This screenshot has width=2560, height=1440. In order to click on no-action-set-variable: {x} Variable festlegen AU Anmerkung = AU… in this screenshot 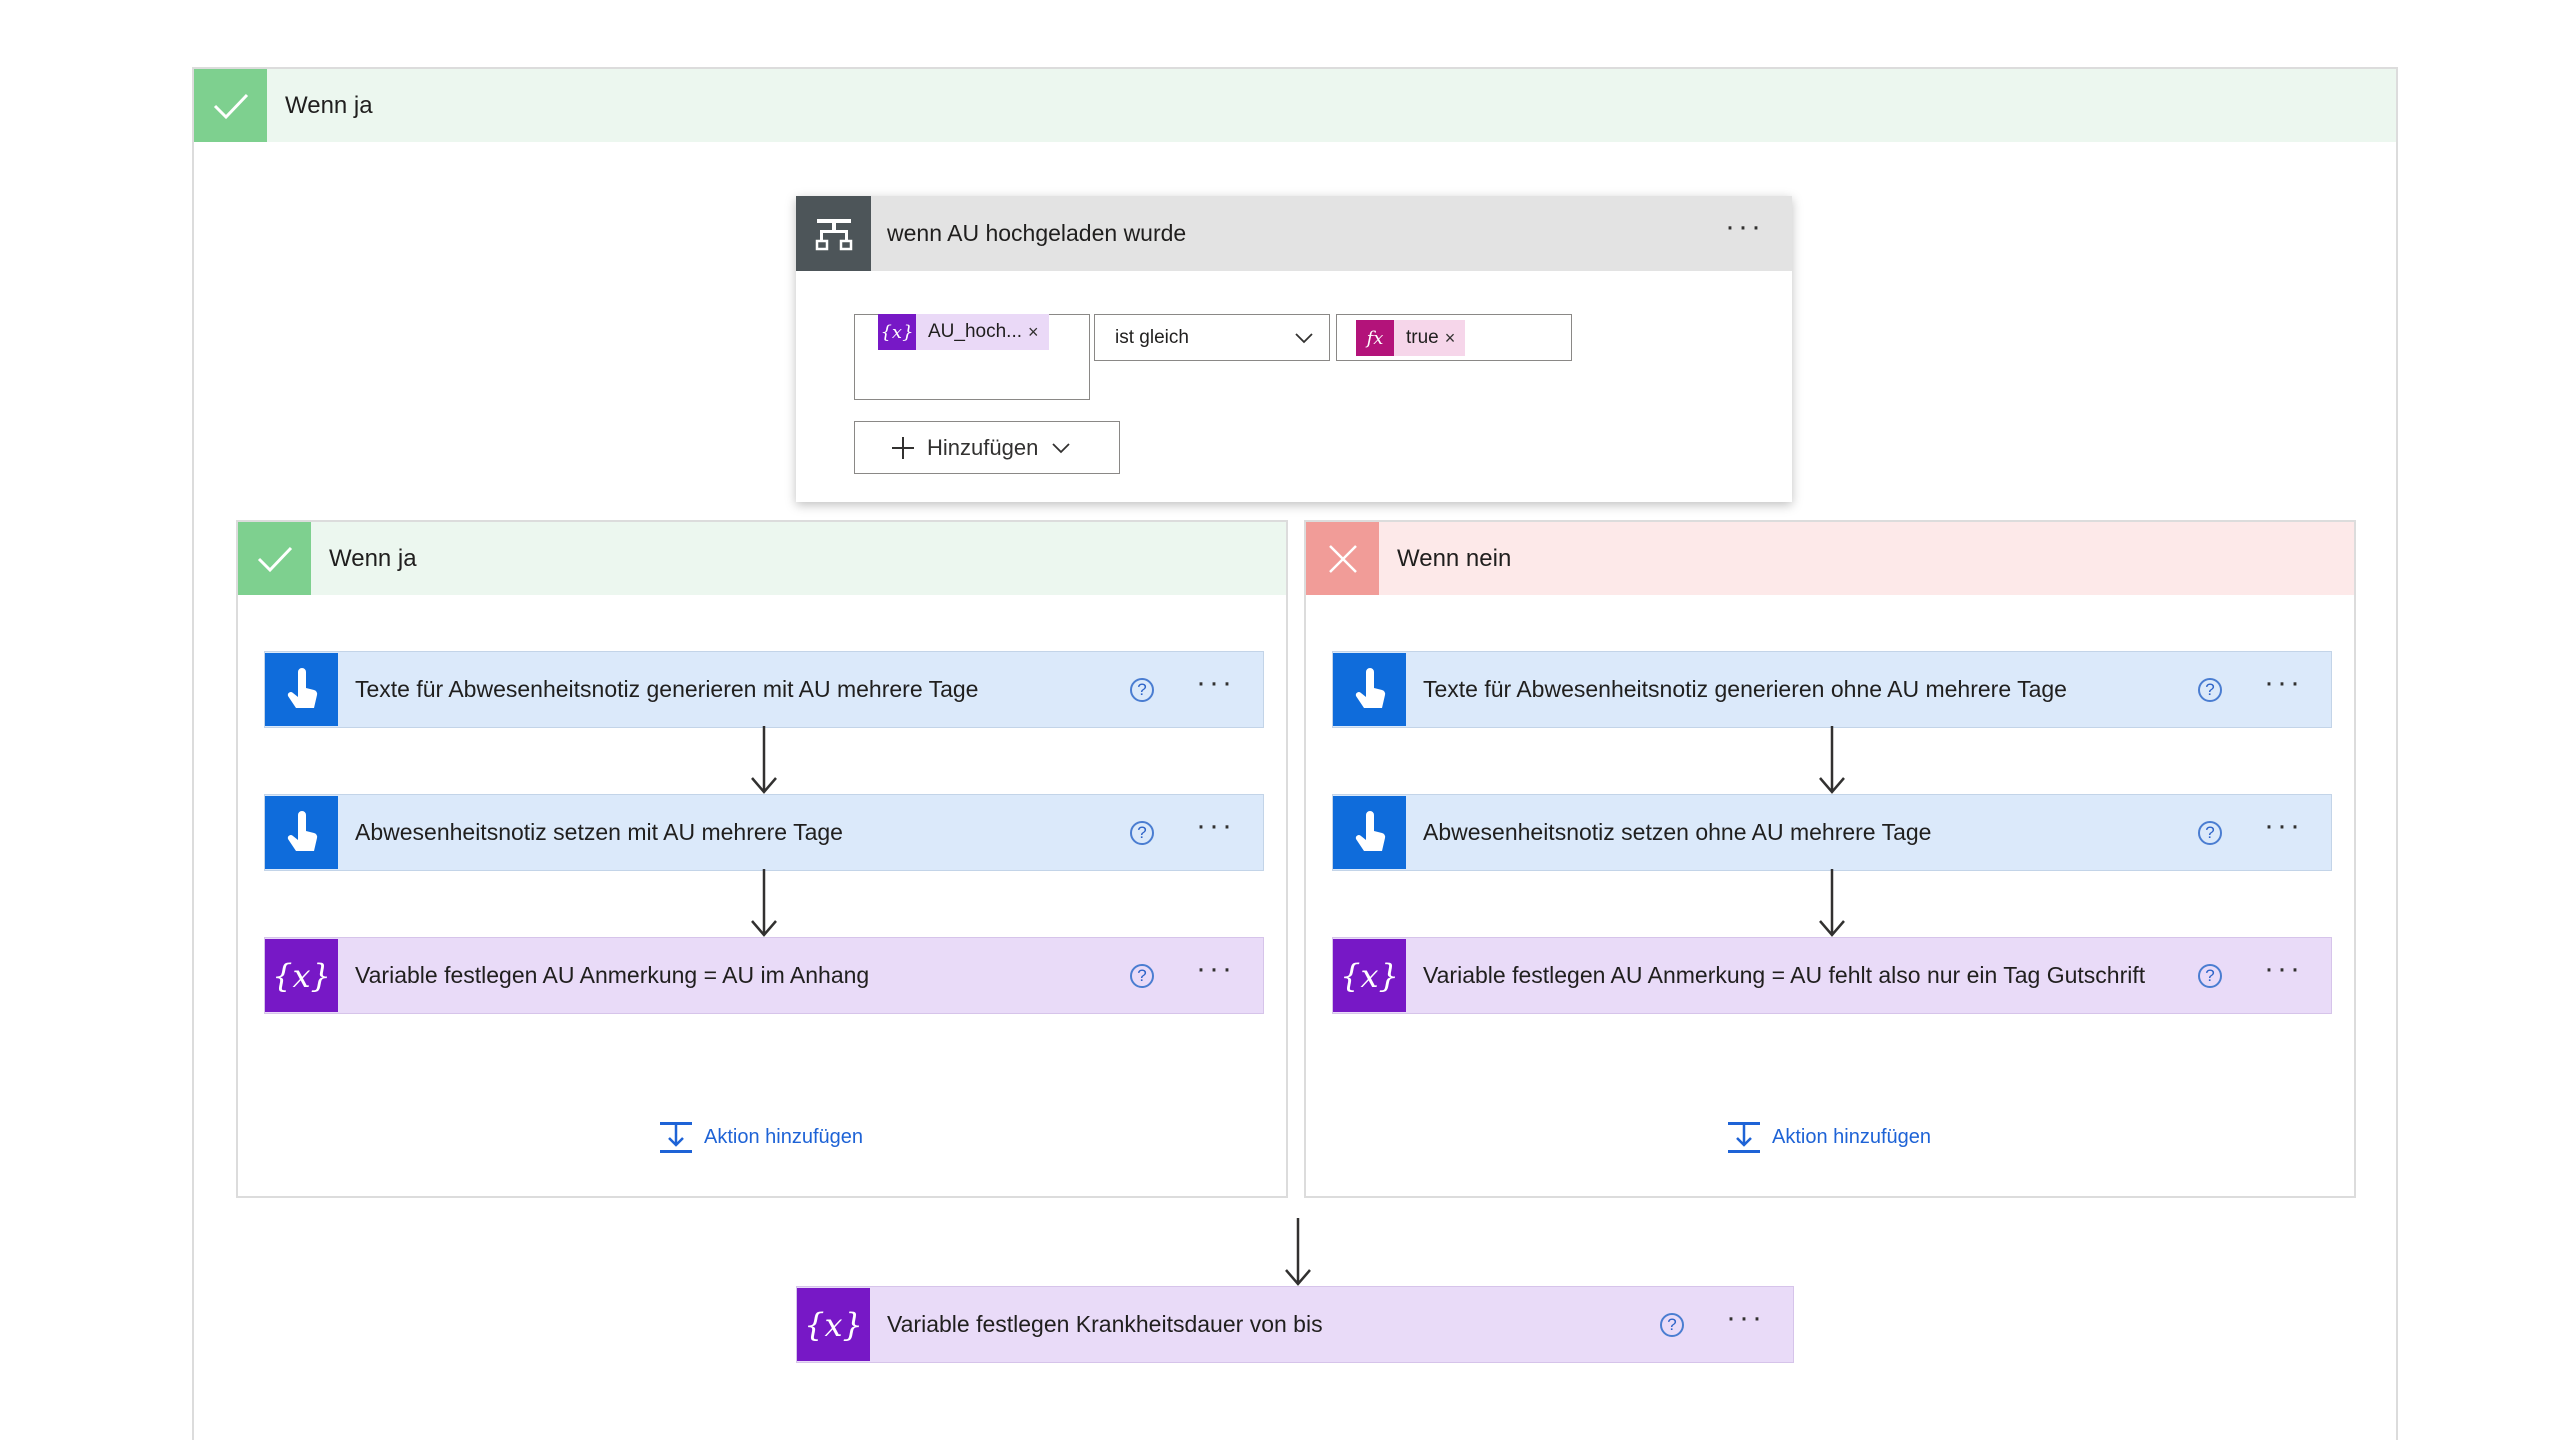, I will do `click(1832, 975)`.